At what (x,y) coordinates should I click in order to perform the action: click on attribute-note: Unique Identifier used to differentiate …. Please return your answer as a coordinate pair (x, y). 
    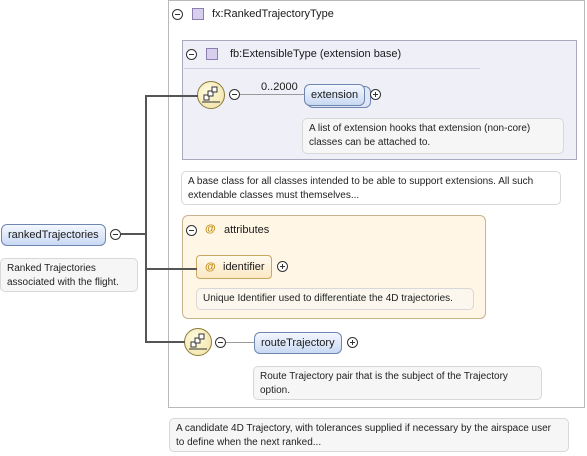
    Looking at the image, I should click on (335, 299).